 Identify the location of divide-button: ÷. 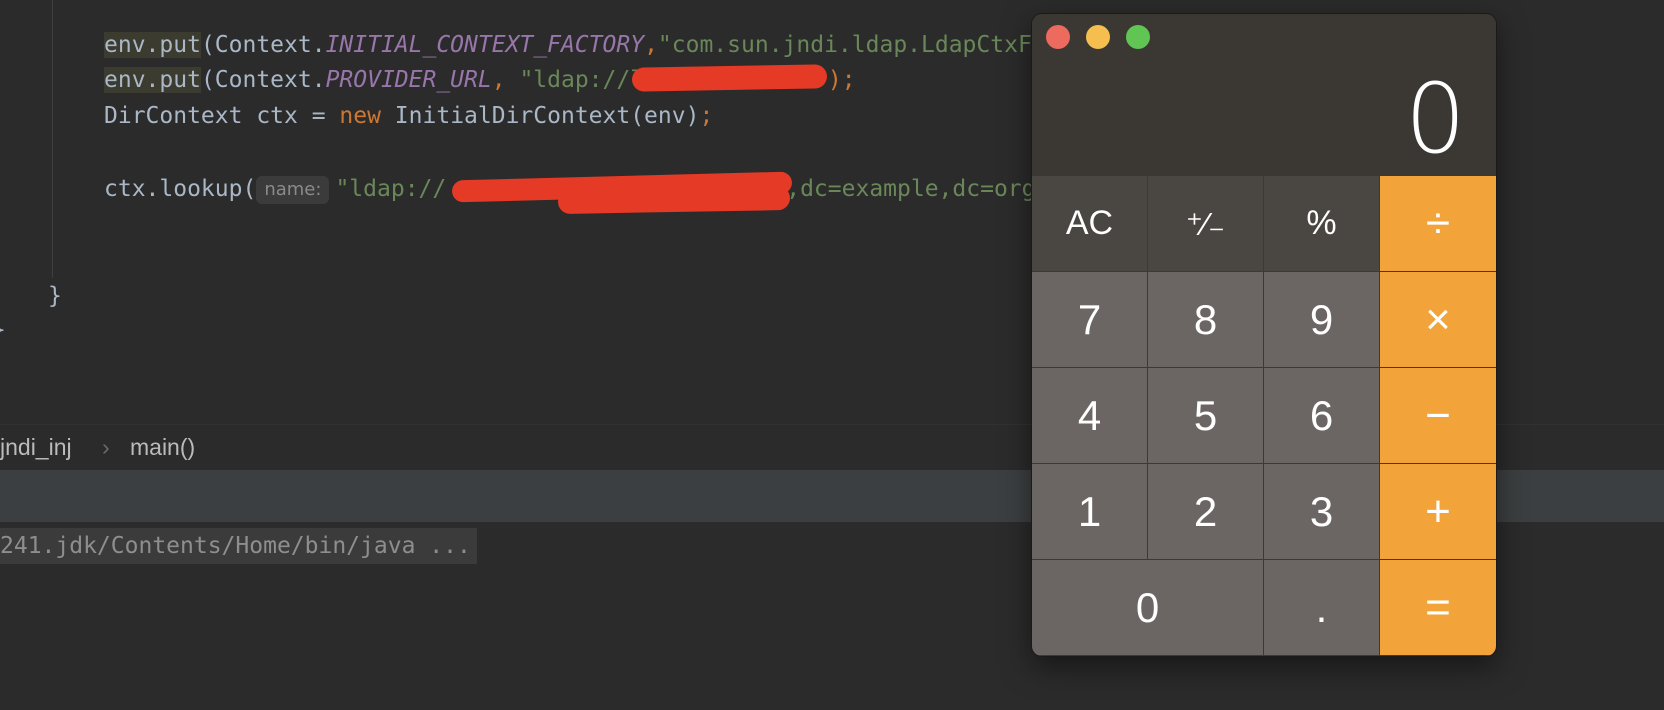
(1438, 224).